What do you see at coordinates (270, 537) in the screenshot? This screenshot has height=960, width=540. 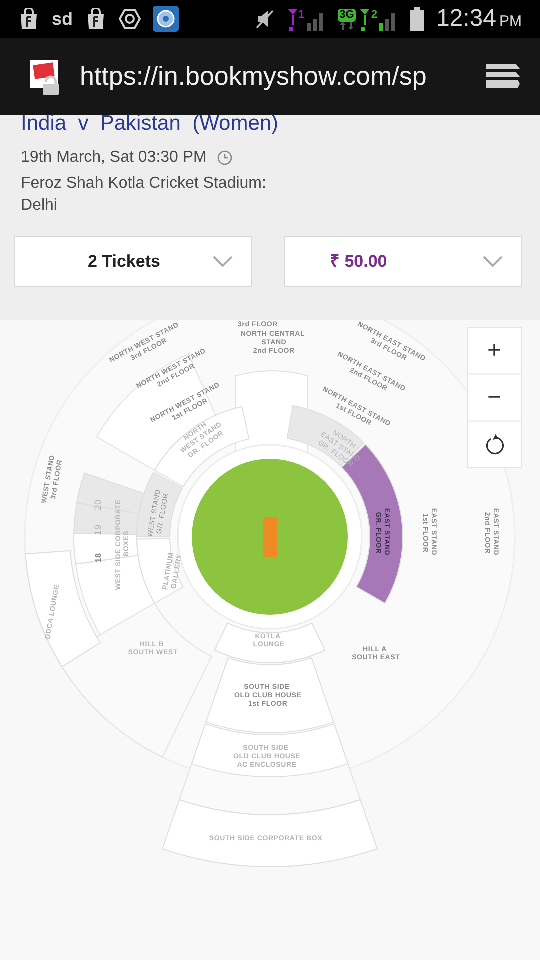 I see `pitch-strip` at bounding box center [270, 537].